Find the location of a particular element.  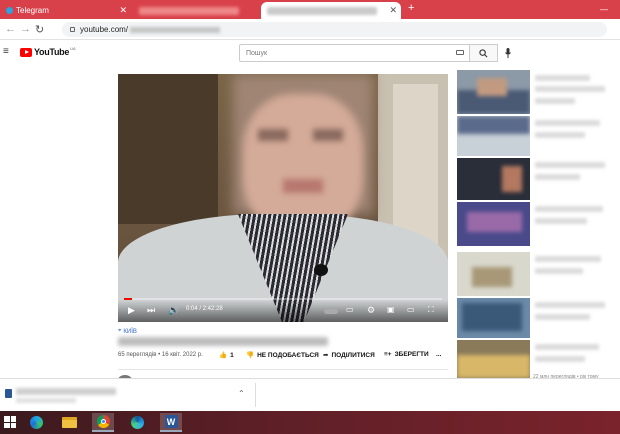

taskbar-chrome-icon is located at coordinates (103, 422).